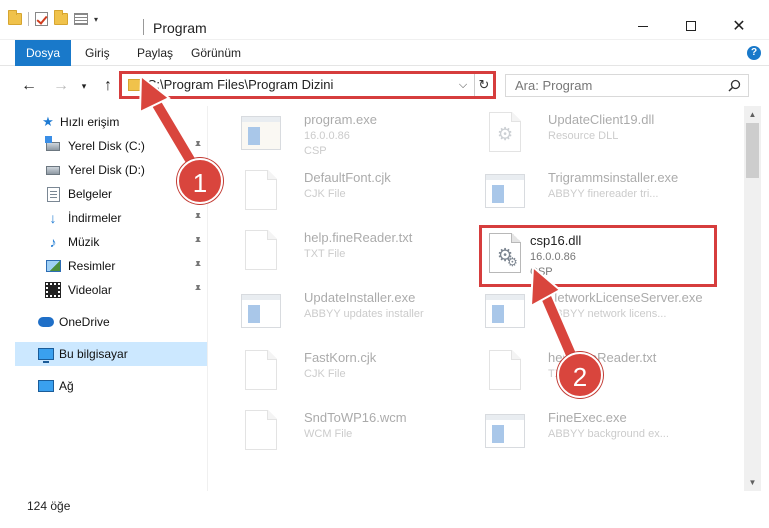 Image resolution: width=769 pixels, height=528 pixels. What do you see at coordinates (90, 194) in the screenshot?
I see `sidebar-item-label: Belgeler` at bounding box center [90, 194].